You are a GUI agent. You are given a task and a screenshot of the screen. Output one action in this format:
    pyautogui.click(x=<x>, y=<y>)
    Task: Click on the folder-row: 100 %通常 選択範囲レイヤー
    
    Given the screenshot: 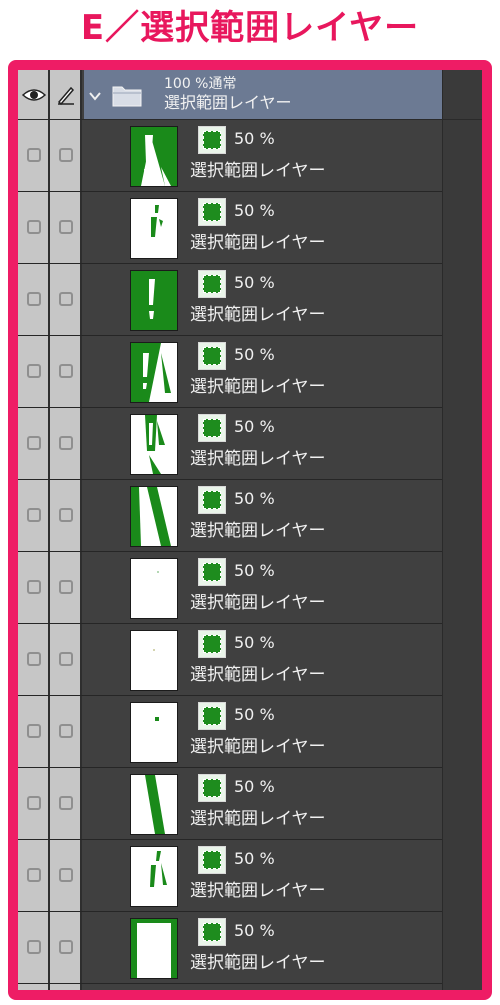 What is the action you would take?
    pyautogui.click(x=250, y=95)
    